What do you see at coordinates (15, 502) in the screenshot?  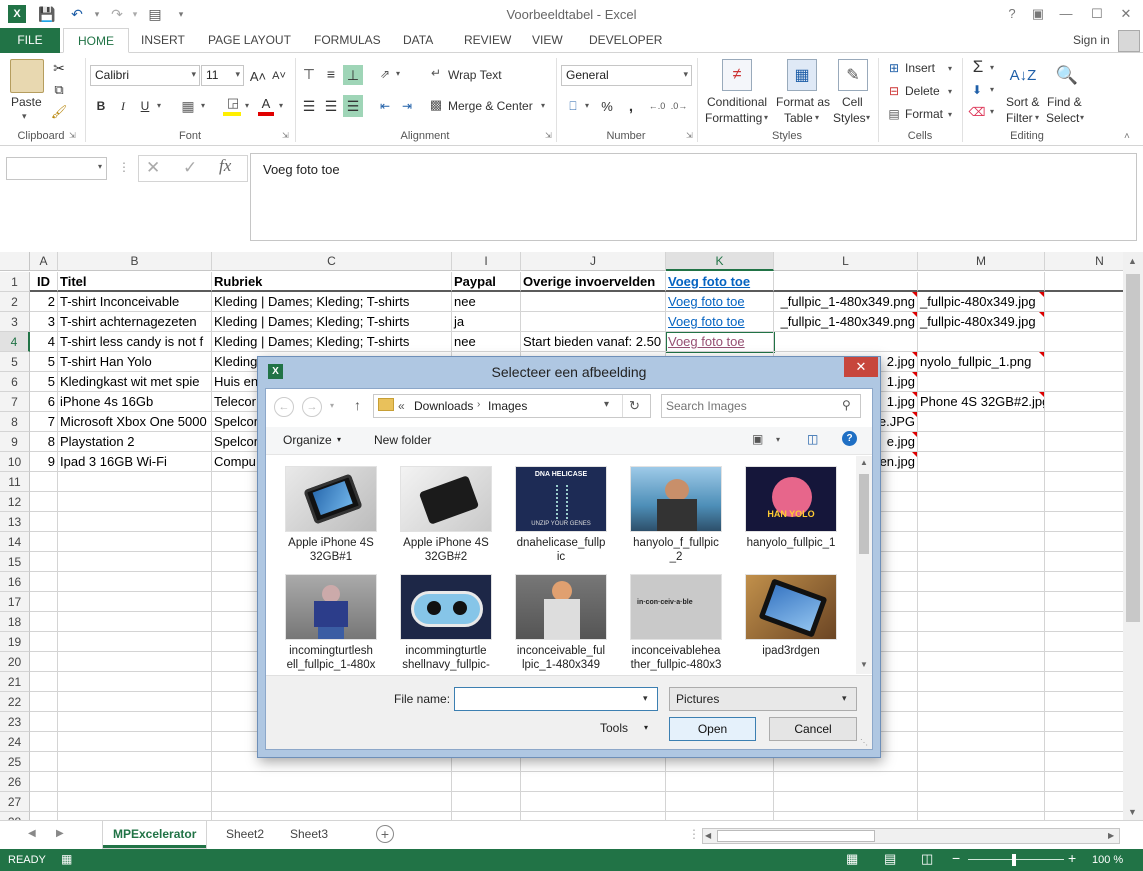 I see `row-header: 12` at bounding box center [15, 502].